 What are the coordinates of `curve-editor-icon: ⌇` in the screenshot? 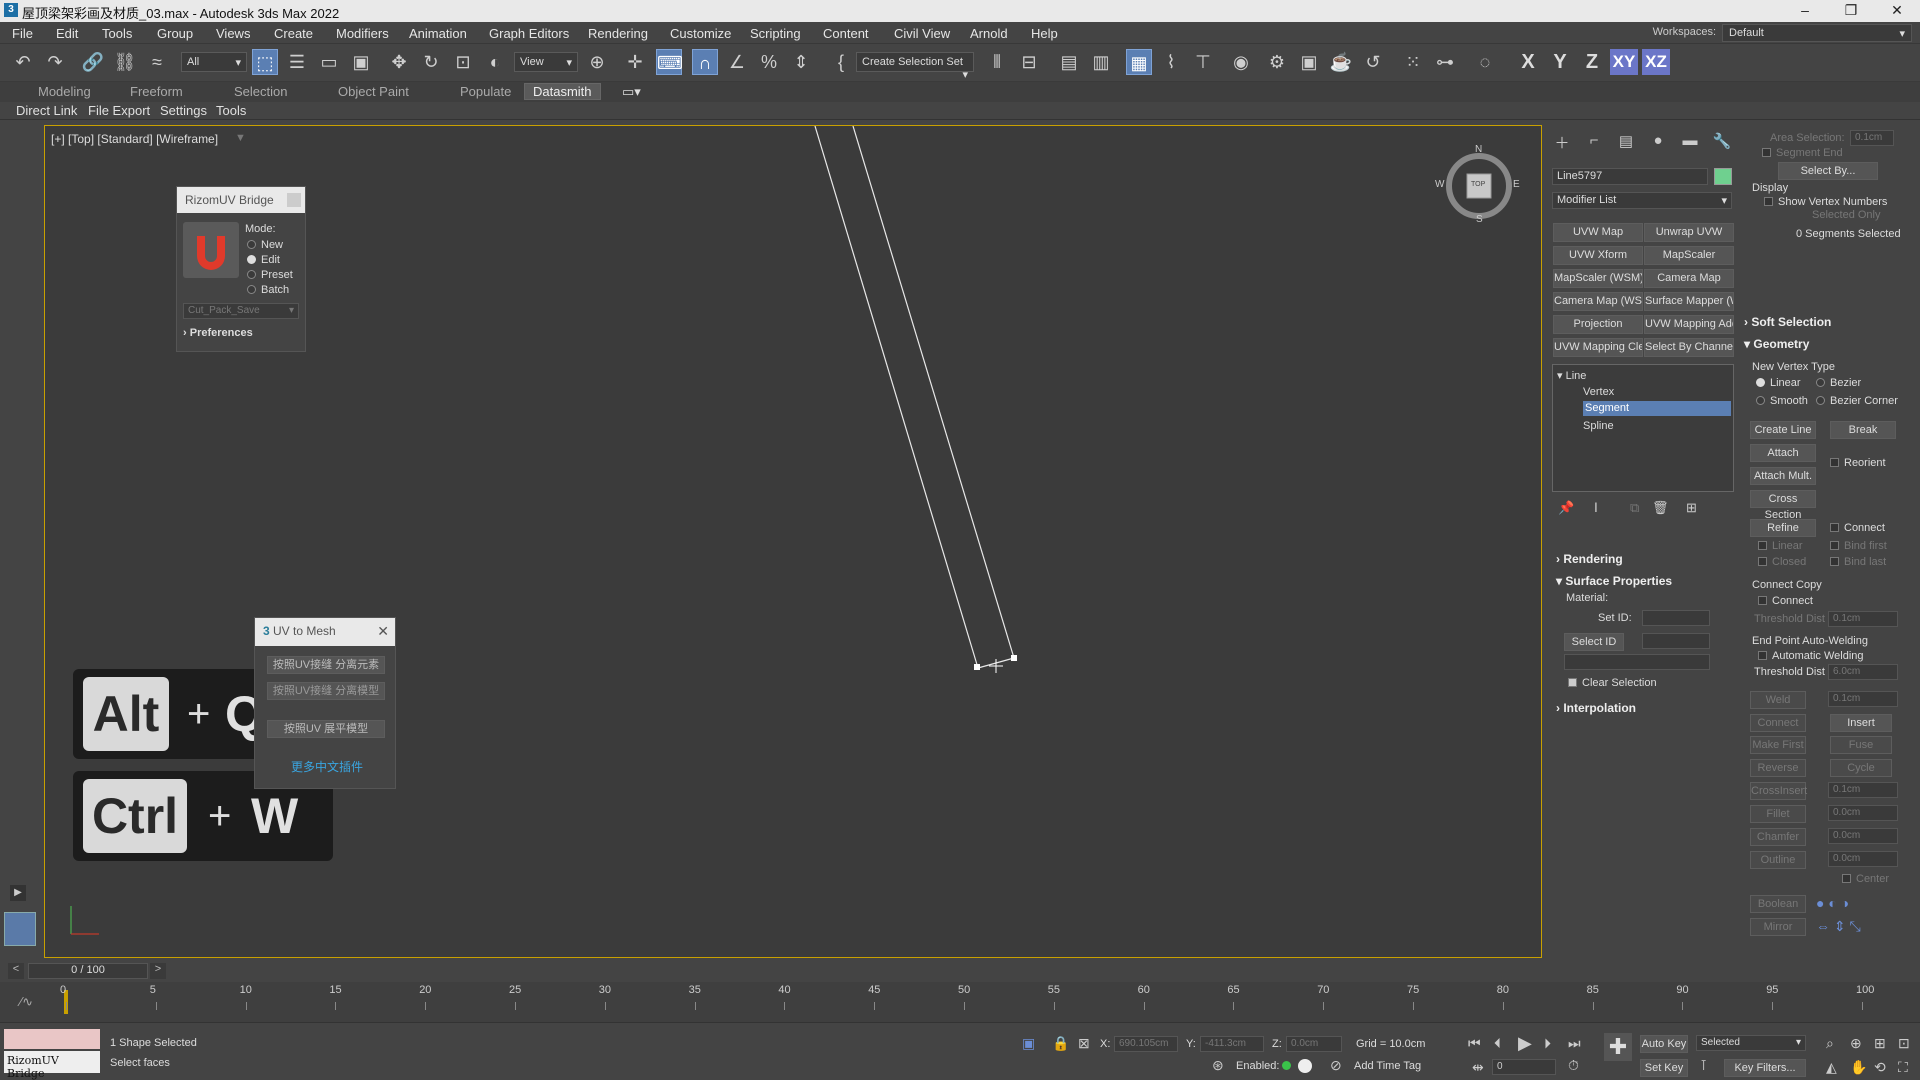 It's located at (1171, 62).